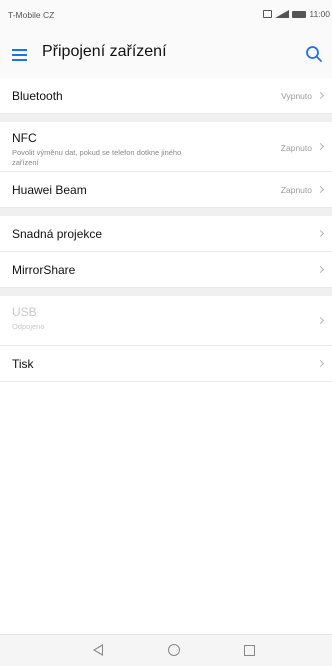  I want to click on battery-icon, so click(299, 14).